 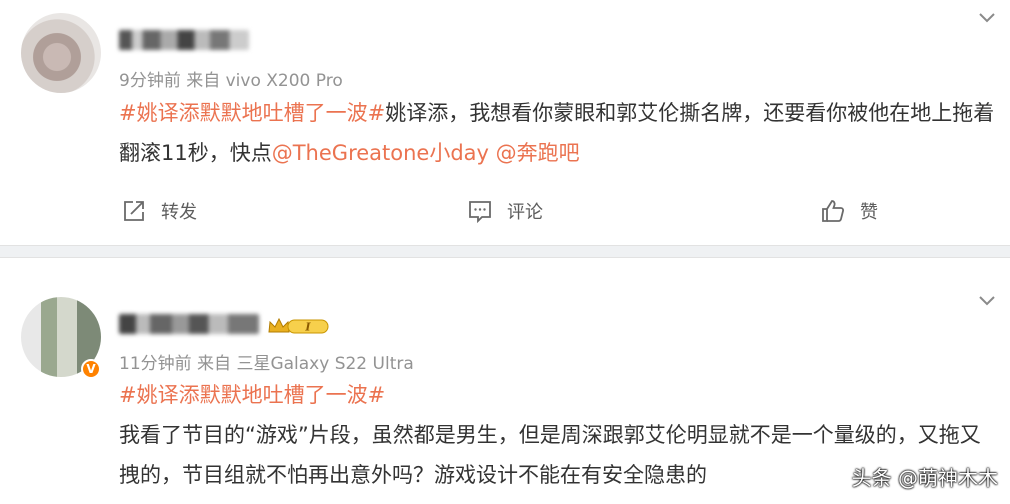 What do you see at coordinates (266, 364) in the screenshot?
I see `post-meta: 11分钟前 来自 三星Galaxy S22 Ultra` at bounding box center [266, 364].